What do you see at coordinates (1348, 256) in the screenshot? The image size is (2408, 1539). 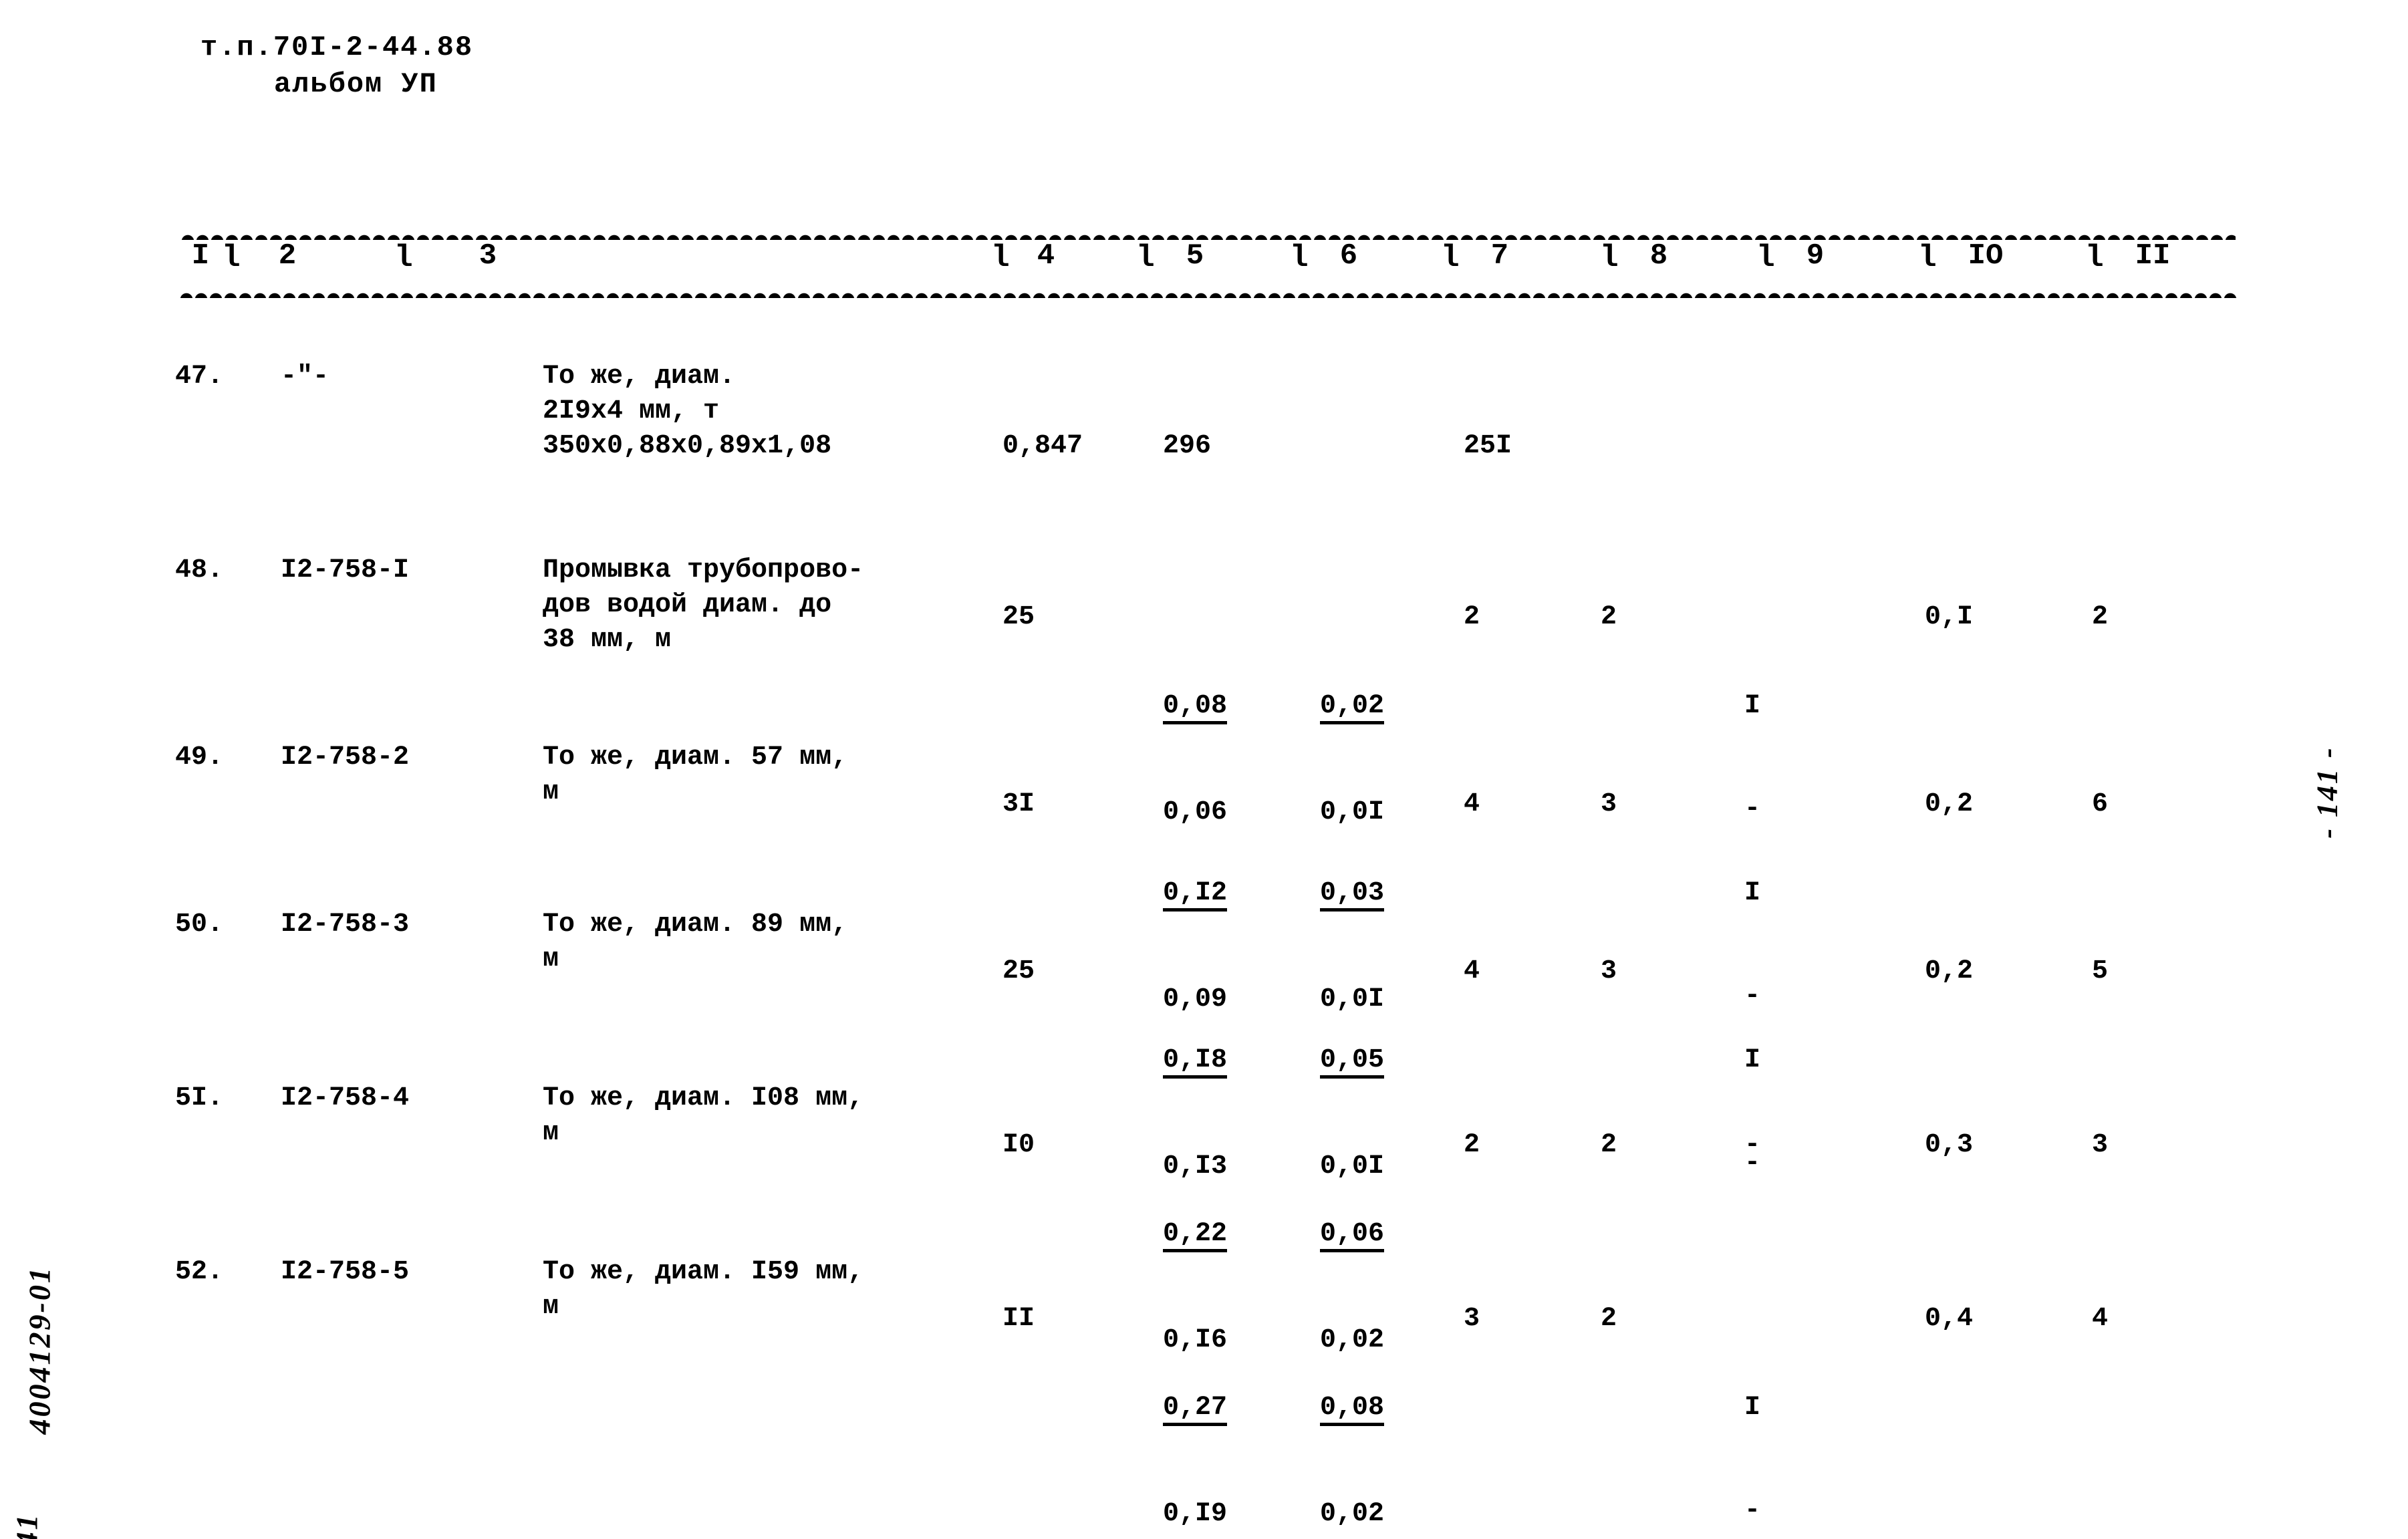 I see `column-header-6: 6` at bounding box center [1348, 256].